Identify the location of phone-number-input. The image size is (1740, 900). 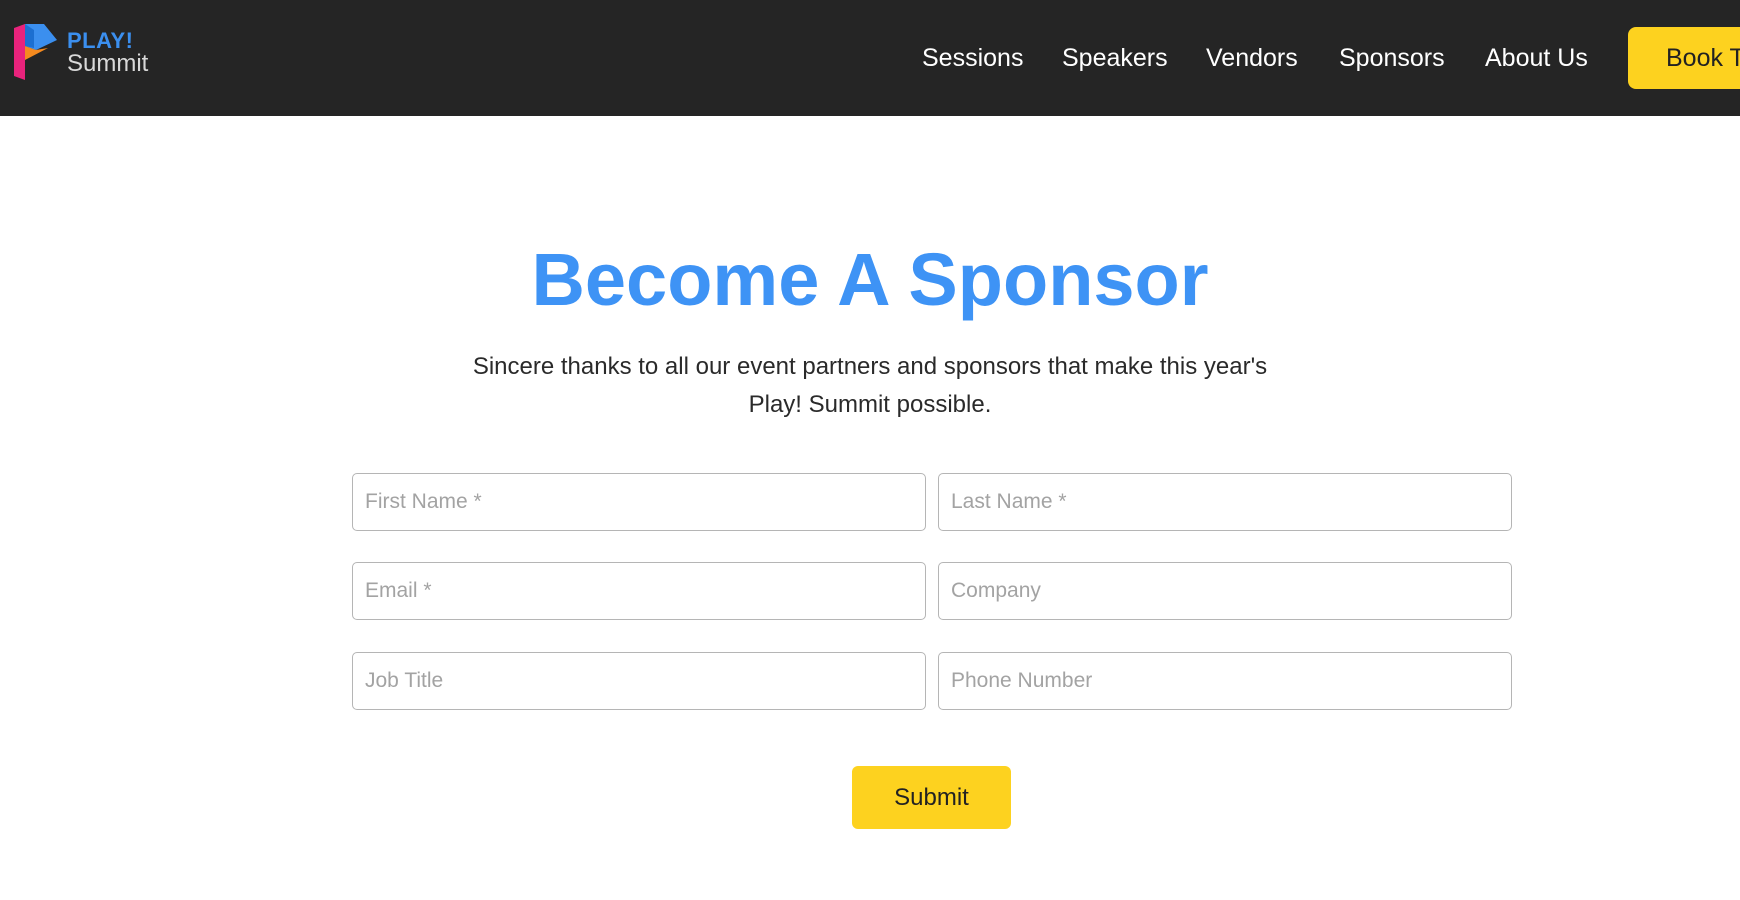
(1225, 681).